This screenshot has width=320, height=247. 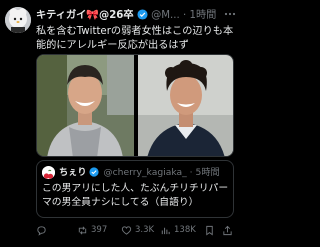 I want to click on quoted-text: この男アリにした人、たぶんチリチリパーマの男全員ナシにしてる（自語り）, so click(x=135, y=195).